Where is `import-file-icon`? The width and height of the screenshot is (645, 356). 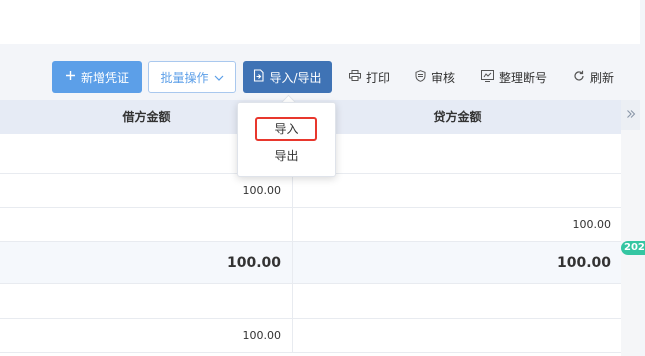
import-file-icon is located at coordinates (259, 77).